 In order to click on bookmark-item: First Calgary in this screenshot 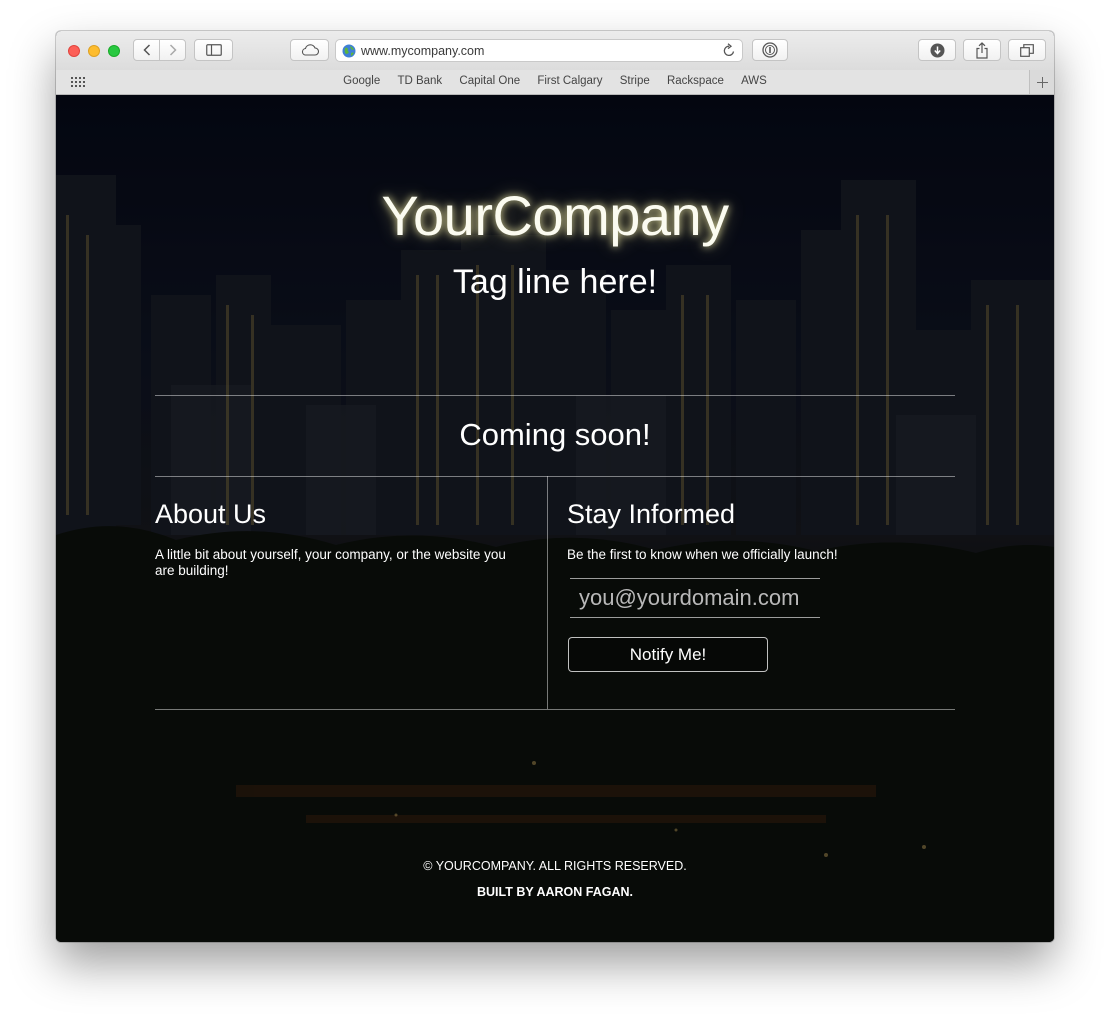, I will do `click(569, 81)`.